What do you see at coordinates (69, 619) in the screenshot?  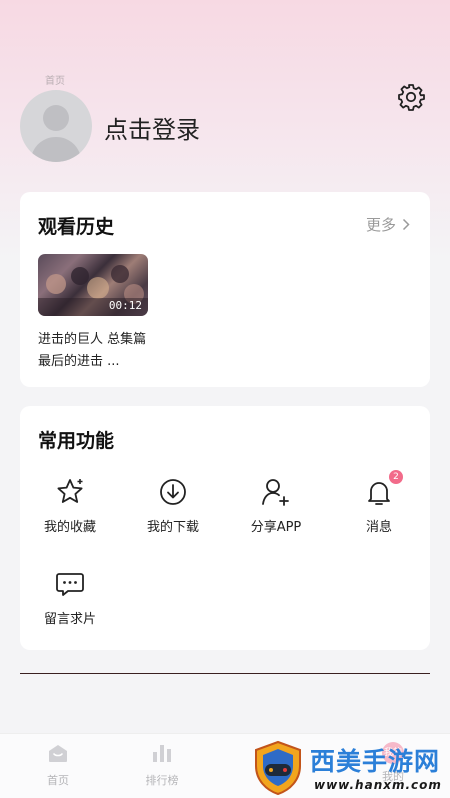 I see `request-video-label: 留言求片` at bounding box center [69, 619].